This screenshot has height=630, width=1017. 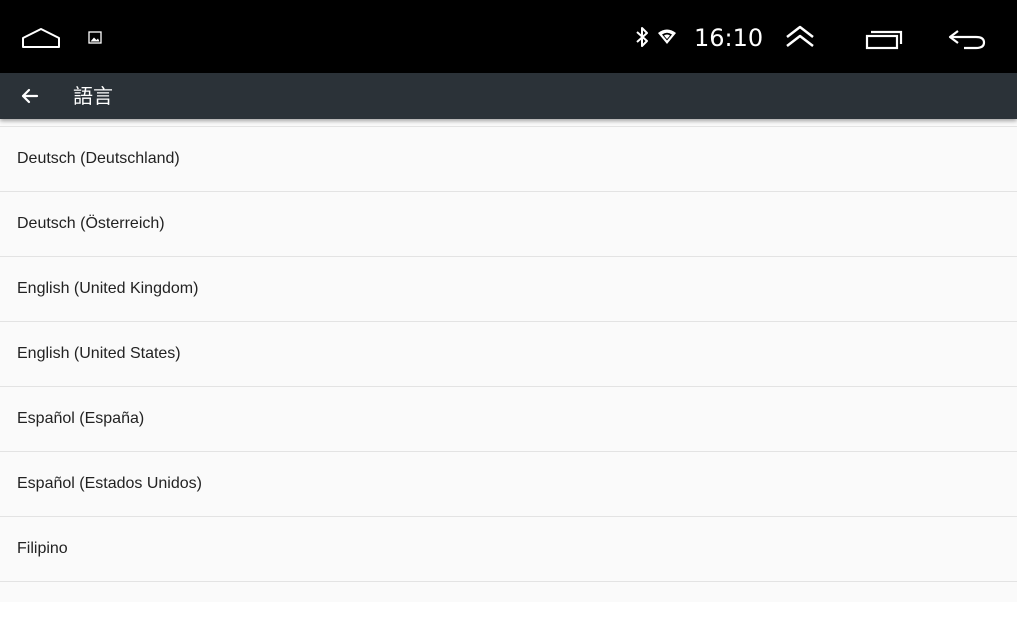 What do you see at coordinates (800, 37) in the screenshot?
I see `chevron-up-icon` at bounding box center [800, 37].